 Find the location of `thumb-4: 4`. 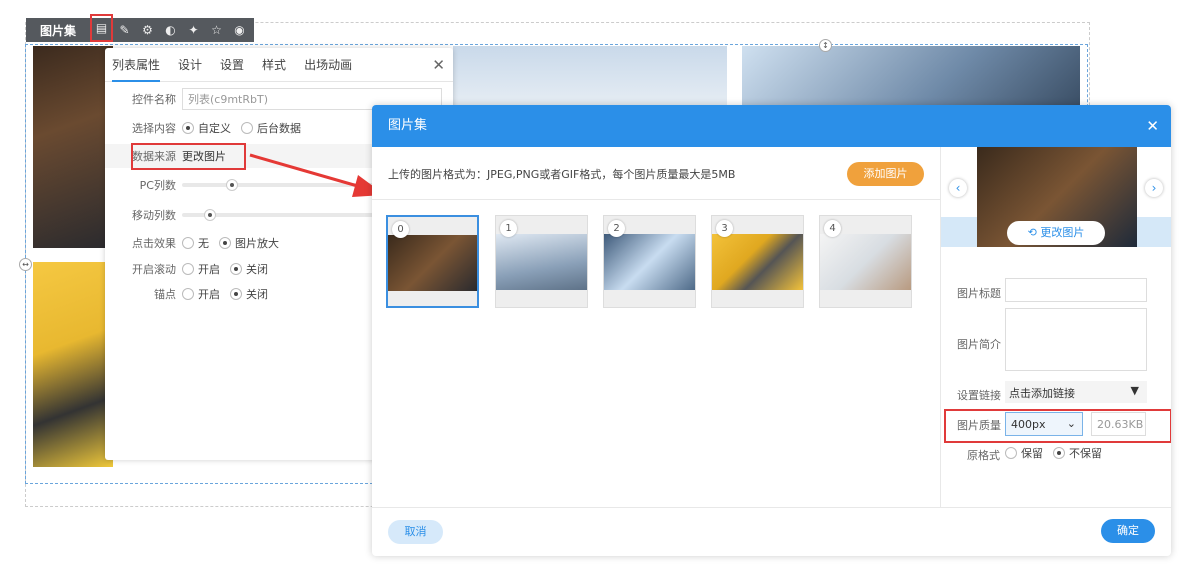

thumb-4: 4 is located at coordinates (865, 261).